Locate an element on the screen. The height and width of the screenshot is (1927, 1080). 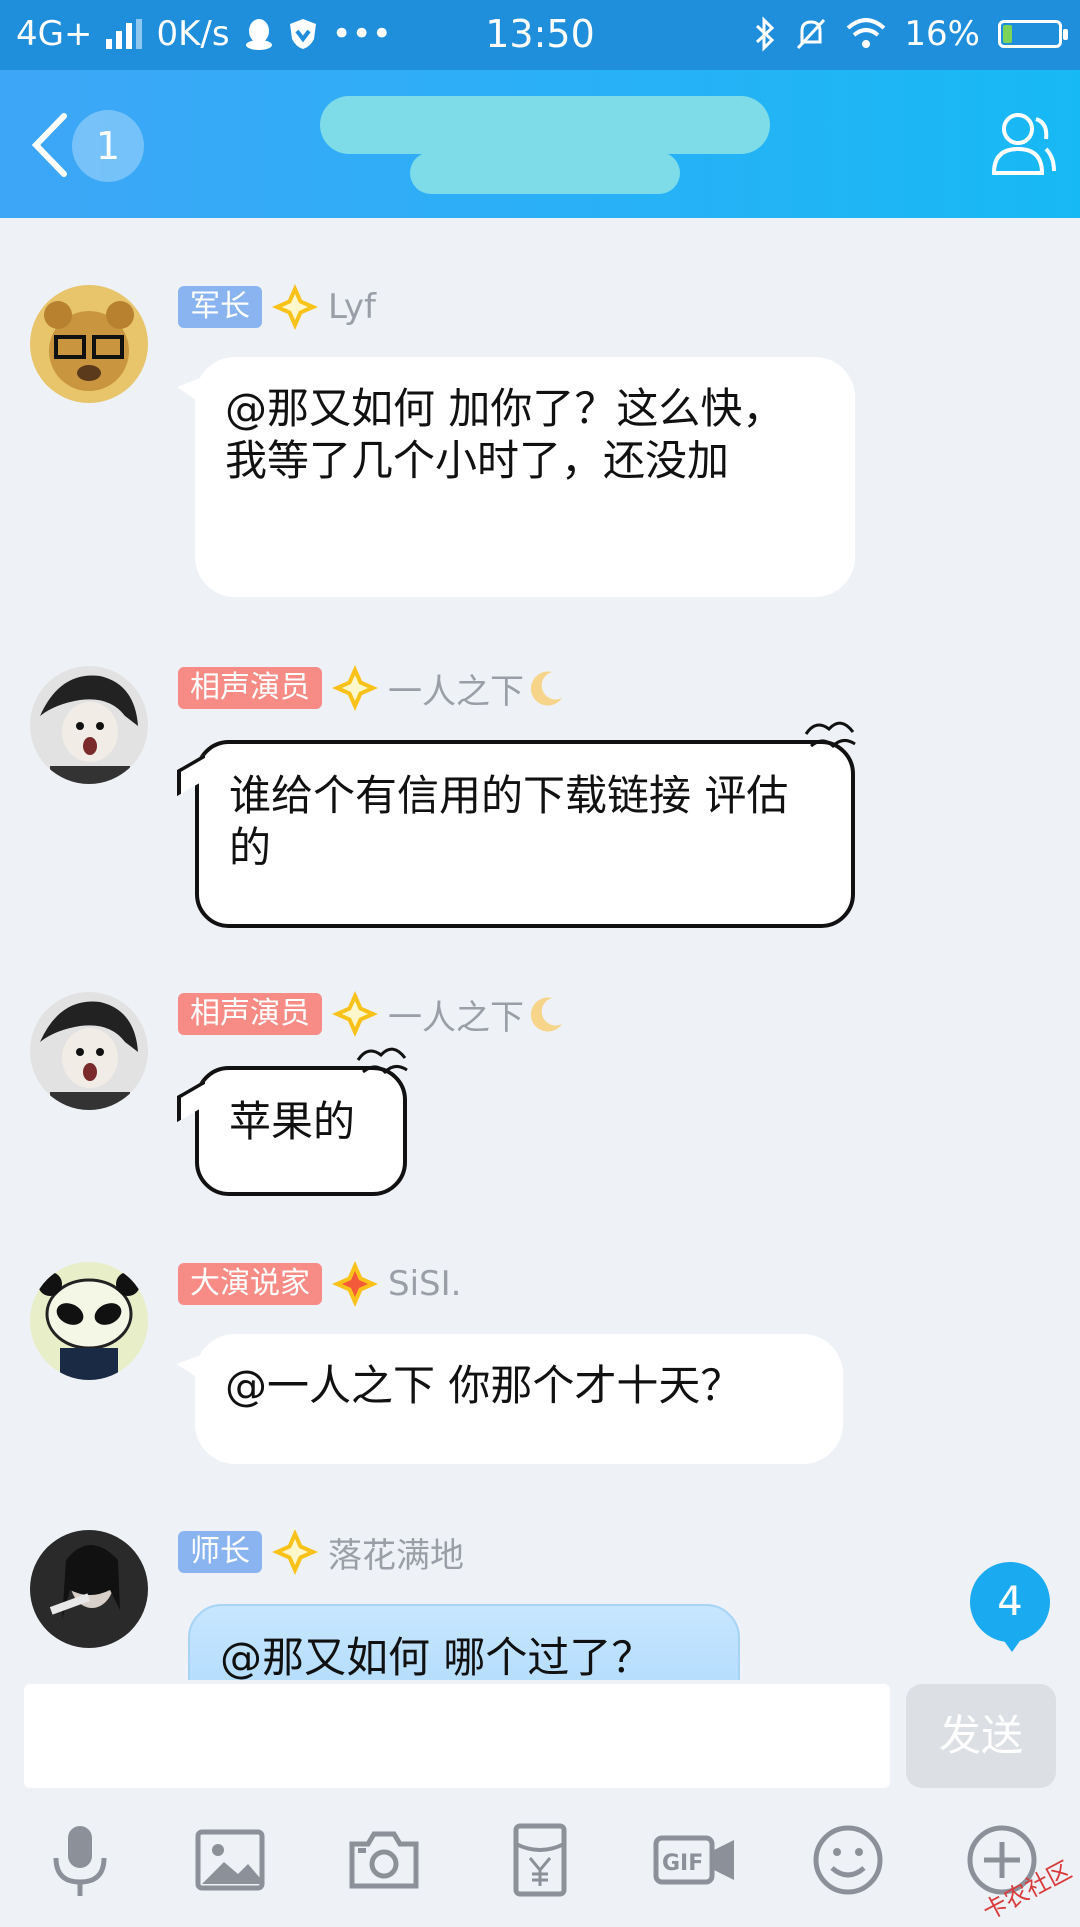
status-bar: 4G+ 0K/s ••• 13:50 16% is located at coordinates (540, 35).